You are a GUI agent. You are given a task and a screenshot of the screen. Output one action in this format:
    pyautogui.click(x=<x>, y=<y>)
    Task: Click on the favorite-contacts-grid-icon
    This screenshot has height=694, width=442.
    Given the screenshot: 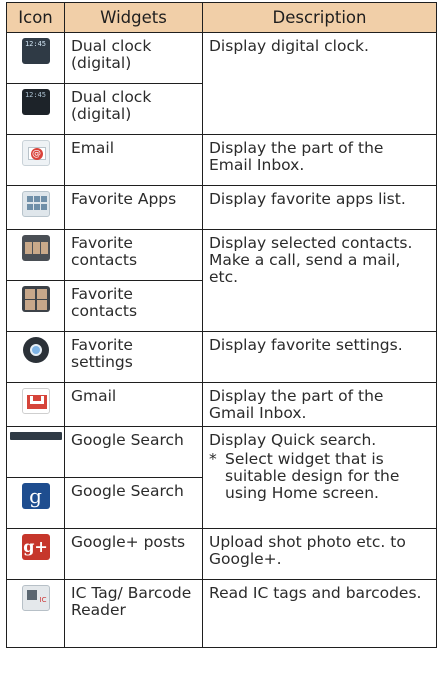 What is the action you would take?
    pyautogui.click(x=35, y=299)
    